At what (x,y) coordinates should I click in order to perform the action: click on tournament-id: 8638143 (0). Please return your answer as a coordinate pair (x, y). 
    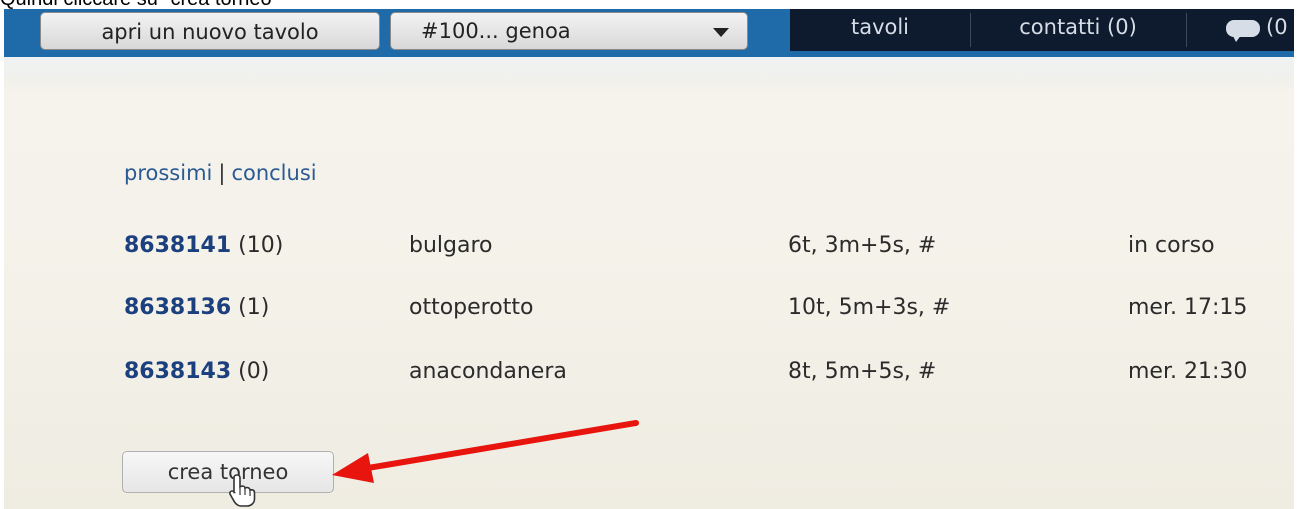
    Looking at the image, I should click on (196, 371).